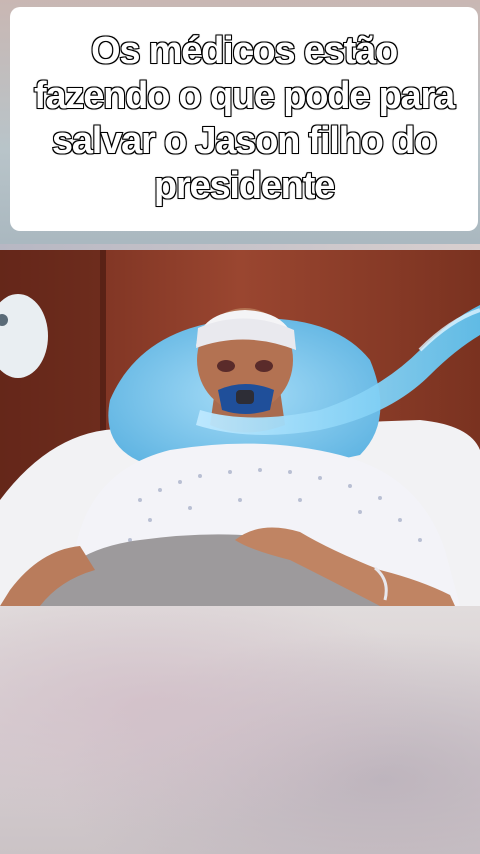 Image resolution: width=480 pixels, height=854 pixels. Describe the element at coordinates (264, 366) in the screenshot. I see `right-eye-bruise` at that location.